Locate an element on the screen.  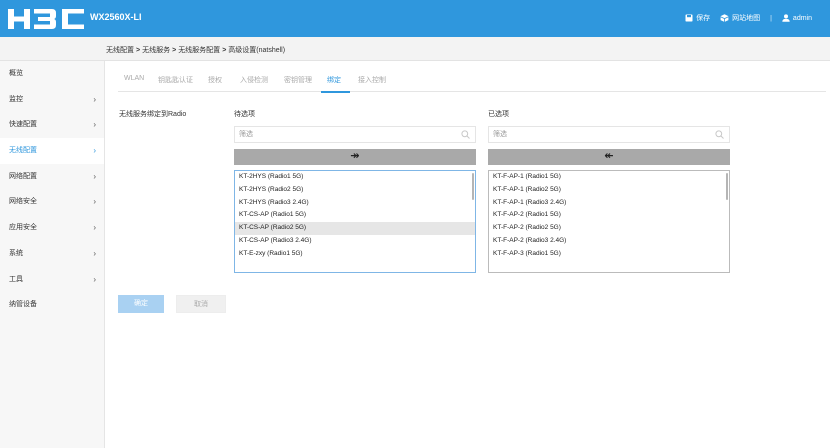
list-item-selected: KT-CS-AP (Radio2 5G) is located at coordinates (355, 228).